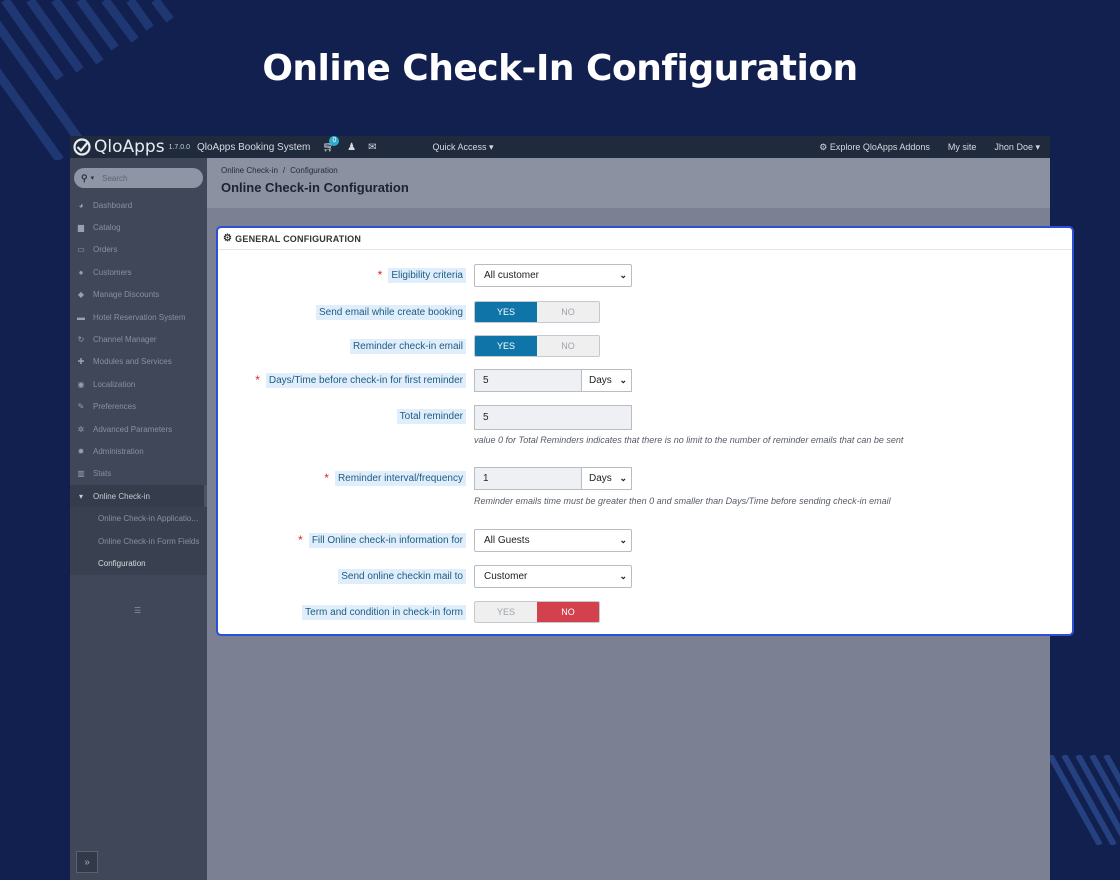 The image size is (1120, 880). Describe the element at coordinates (81, 474) in the screenshot. I see `bar-chart-icon: ▥` at that location.